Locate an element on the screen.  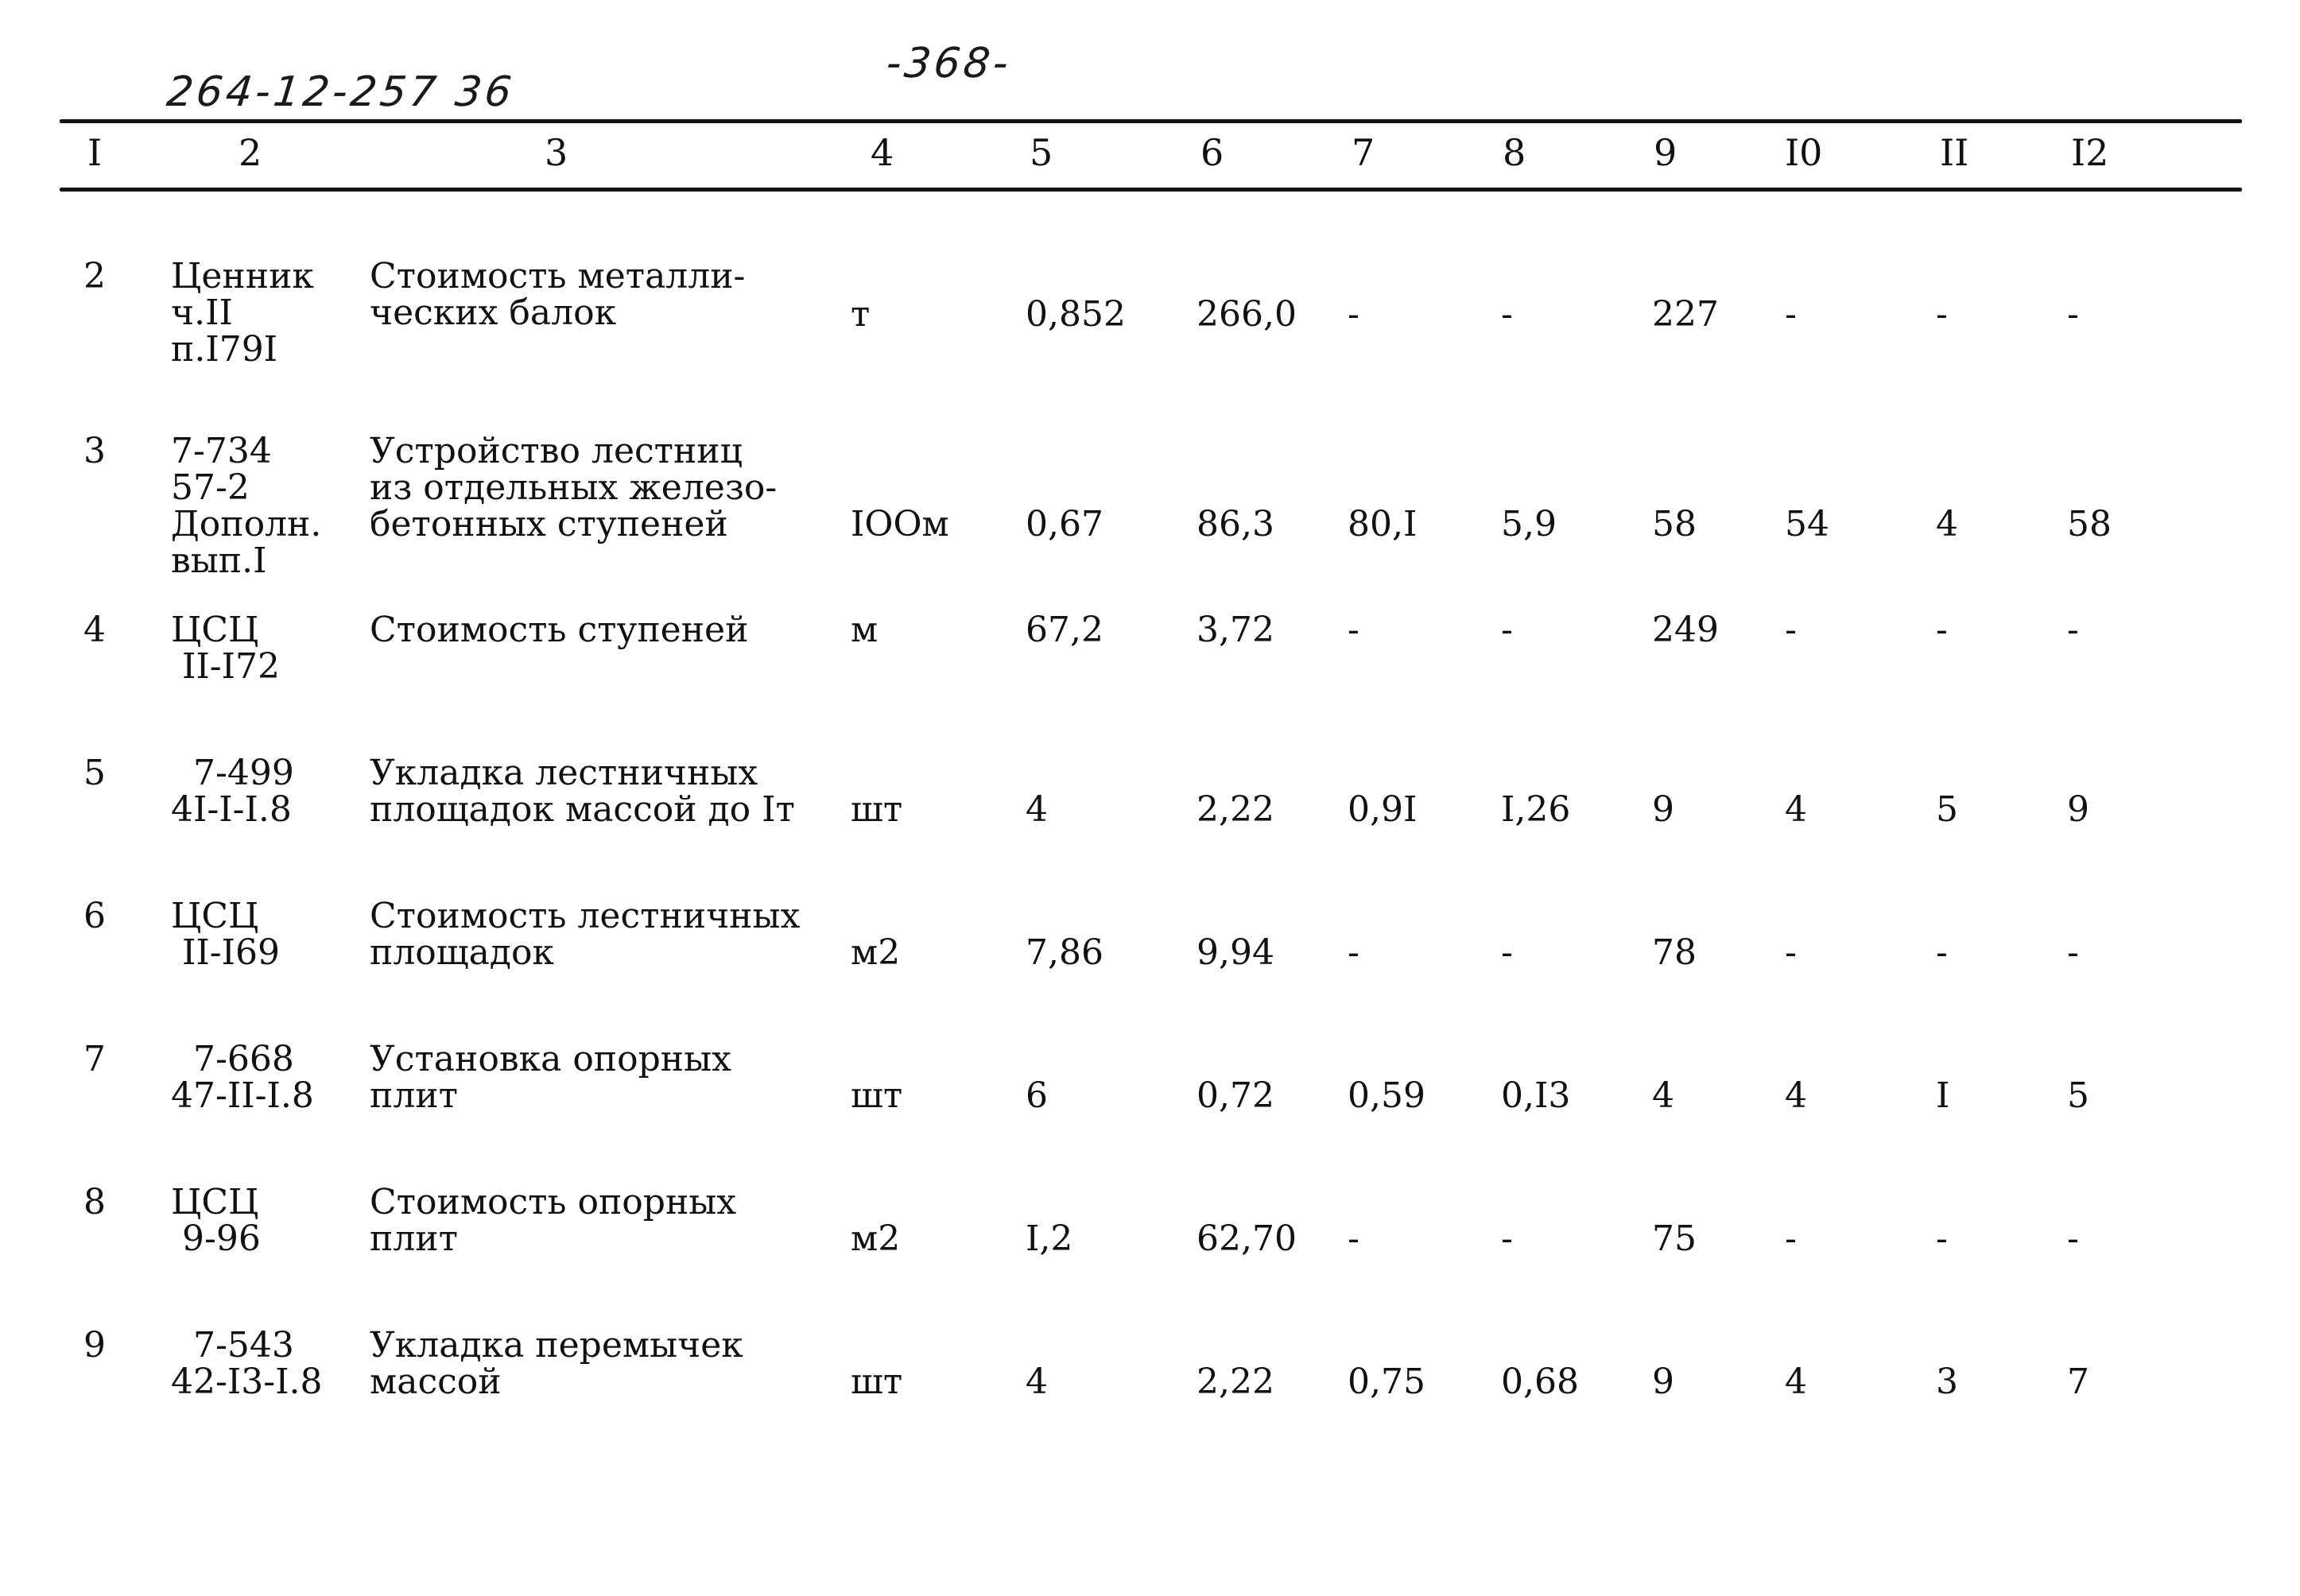
cell-c7: 0,59 is located at coordinates (1386, 1095).